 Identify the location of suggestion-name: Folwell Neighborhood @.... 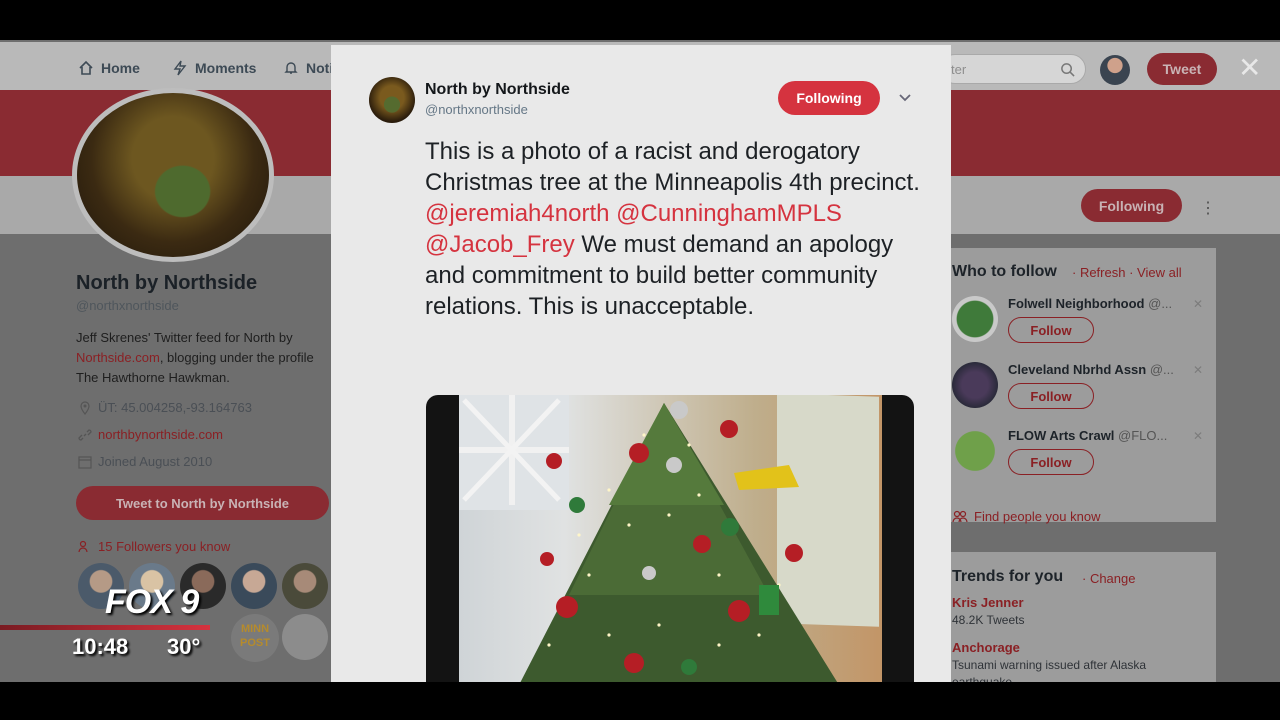
(1090, 303).